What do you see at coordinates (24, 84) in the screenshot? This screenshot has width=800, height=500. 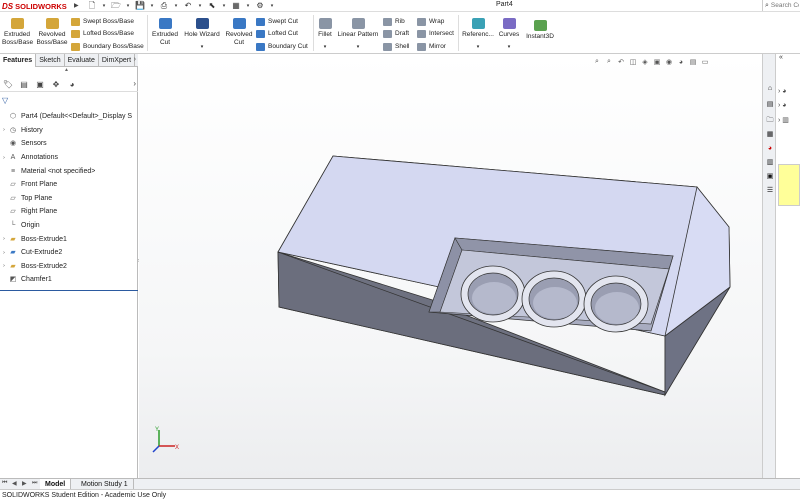 I see `property-manager-icon: ▤` at bounding box center [24, 84].